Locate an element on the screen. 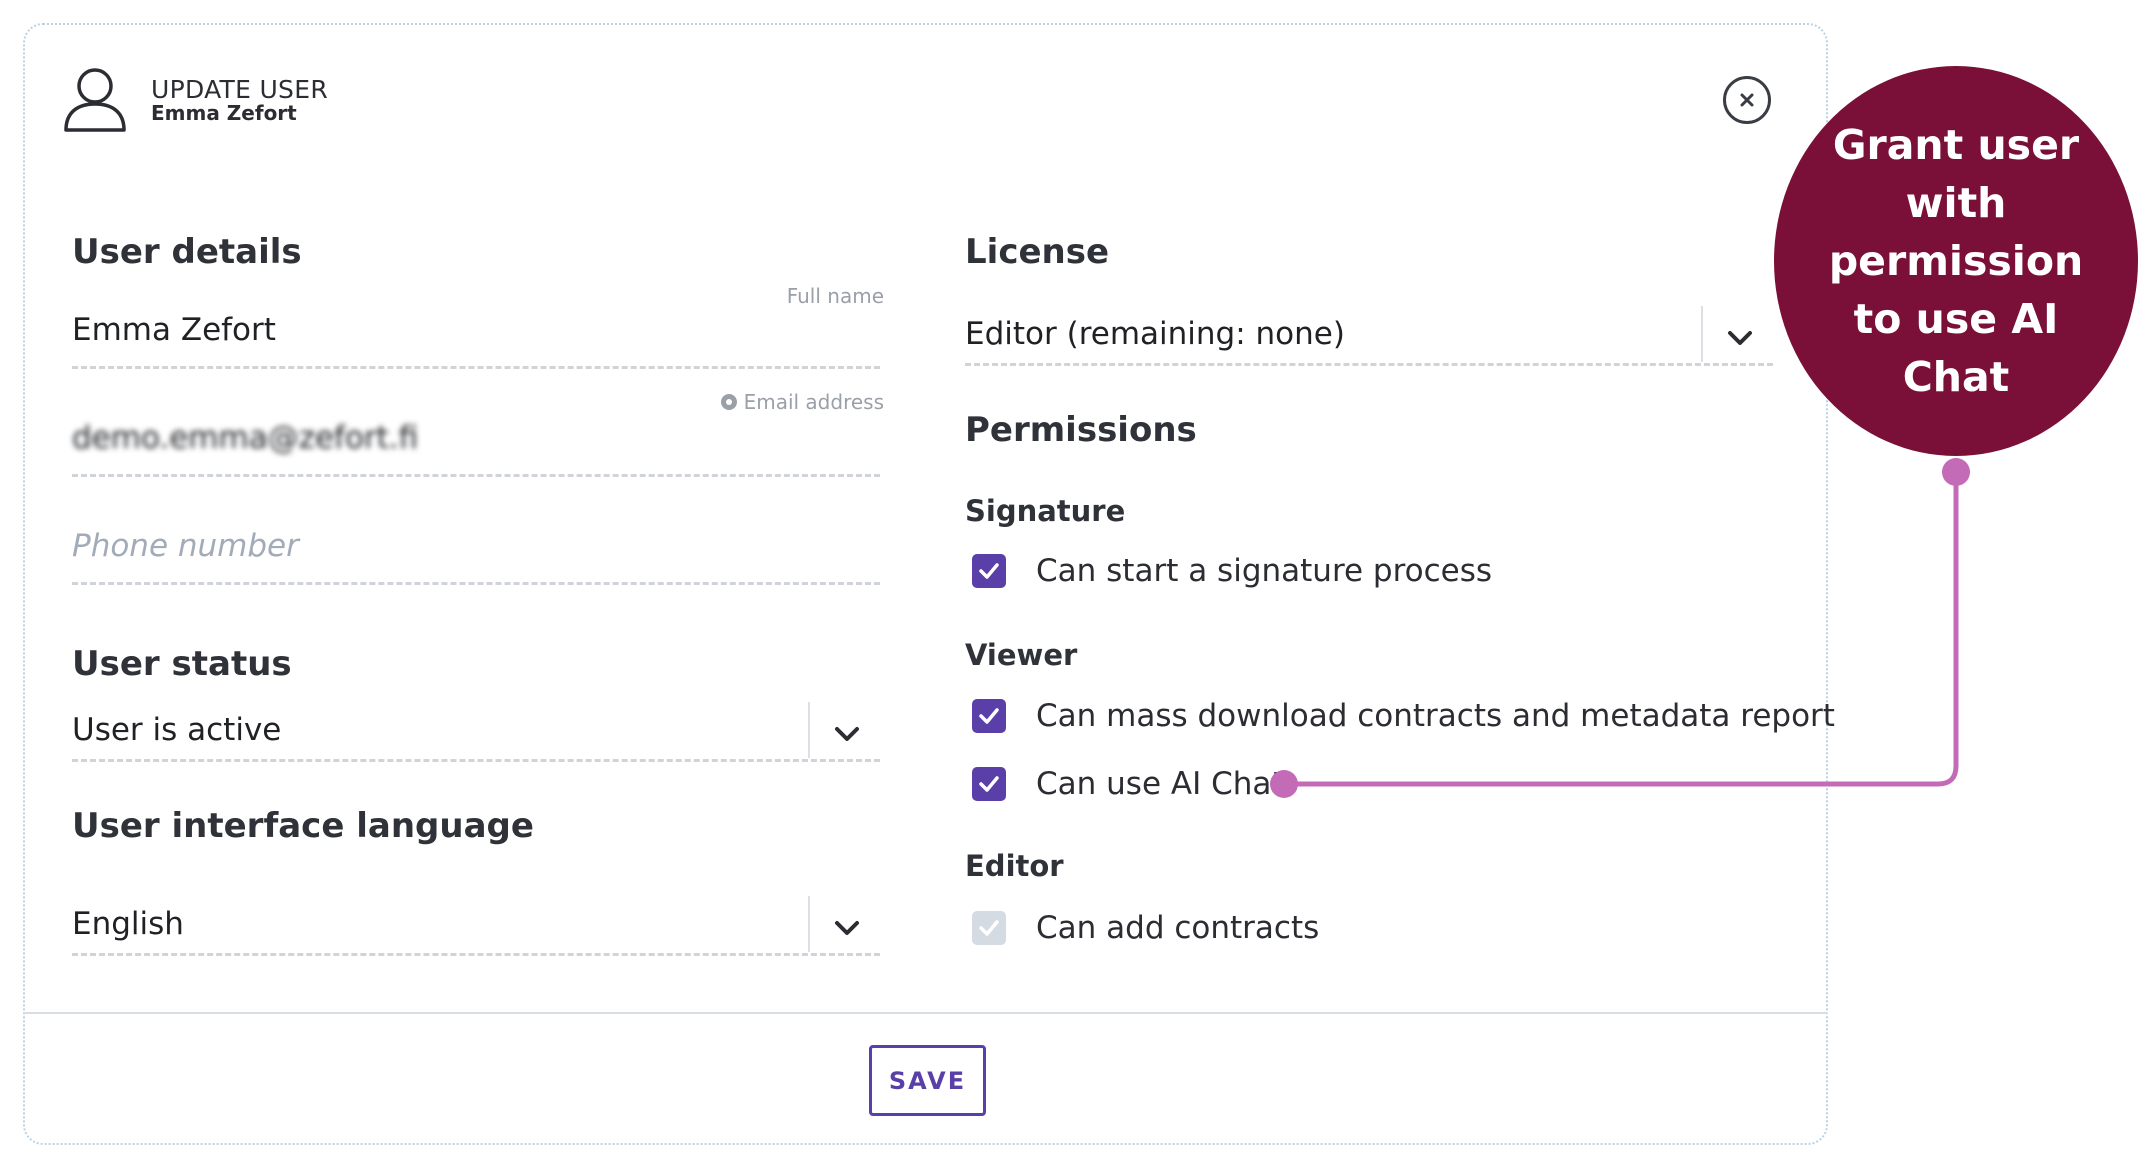 The width and height of the screenshot is (2153, 1172). user-icon is located at coordinates (95, 100).